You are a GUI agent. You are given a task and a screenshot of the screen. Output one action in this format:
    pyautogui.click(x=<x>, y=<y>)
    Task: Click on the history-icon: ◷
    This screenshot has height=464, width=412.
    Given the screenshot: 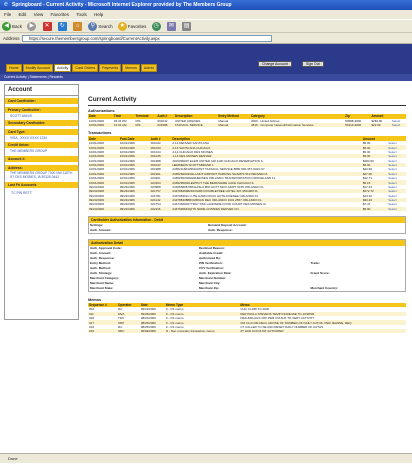 What is the action you would take?
    pyautogui.click(x=156, y=27)
    